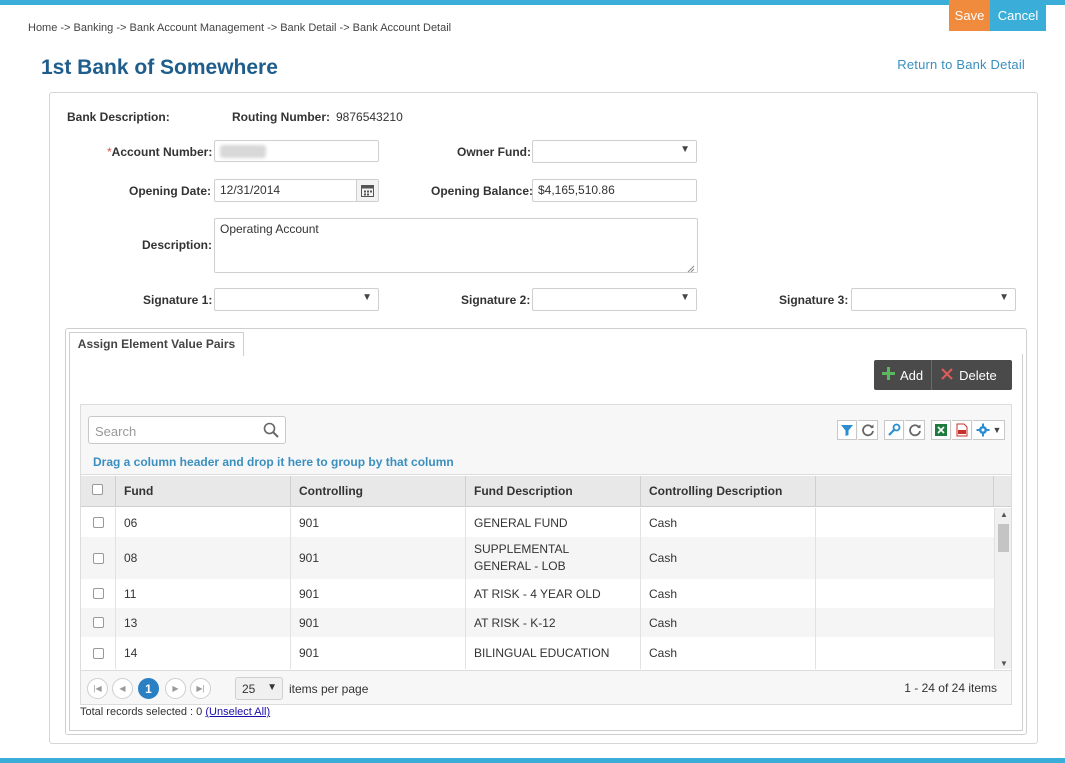 The height and width of the screenshot is (763, 1065). What do you see at coordinates (905, 491) in the screenshot?
I see `column-header-empty` at bounding box center [905, 491].